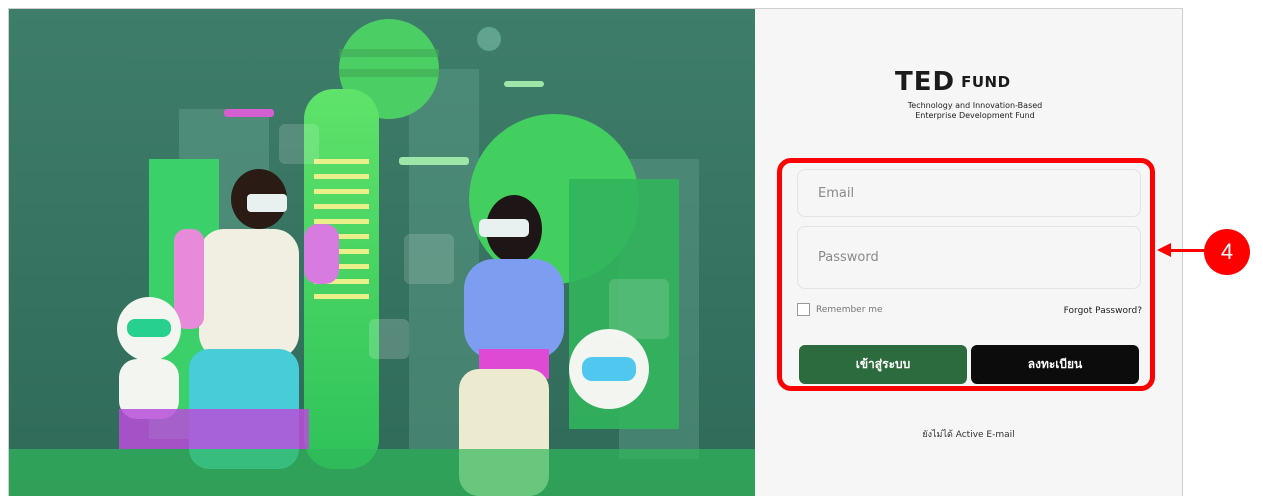  I want to click on active-email-link: ยังไม่ได้ Active E-mail, so click(968, 434).